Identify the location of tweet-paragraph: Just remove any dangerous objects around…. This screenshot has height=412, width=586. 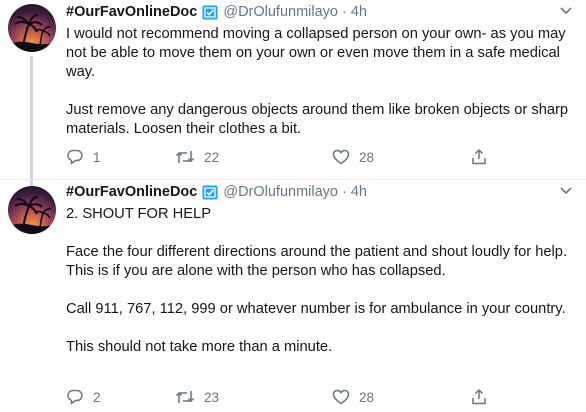
(317, 119).